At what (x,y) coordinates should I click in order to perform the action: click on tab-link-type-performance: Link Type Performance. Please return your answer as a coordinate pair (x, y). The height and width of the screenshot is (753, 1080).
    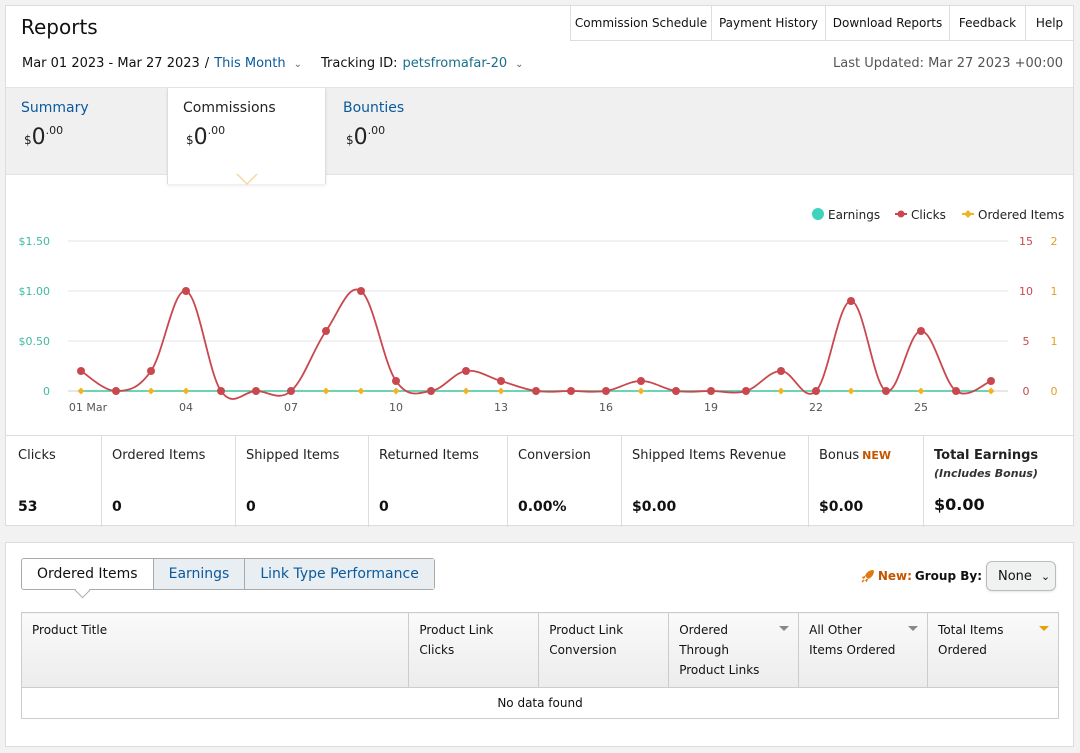
    Looking at the image, I should click on (339, 574).